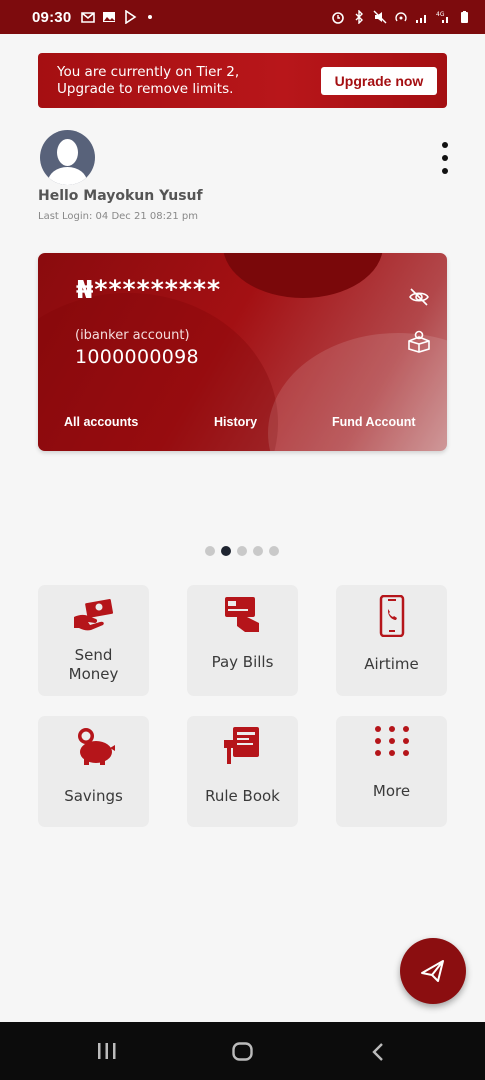  Describe the element at coordinates (422, 17) in the screenshot. I see `signal-icon` at that location.